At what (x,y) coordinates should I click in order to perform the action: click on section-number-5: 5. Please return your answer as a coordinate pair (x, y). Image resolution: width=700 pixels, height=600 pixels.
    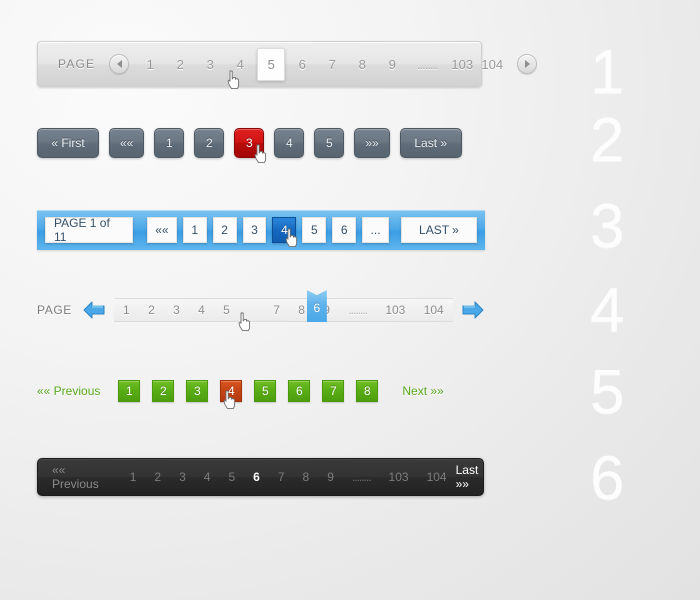
    Looking at the image, I should click on (607, 392).